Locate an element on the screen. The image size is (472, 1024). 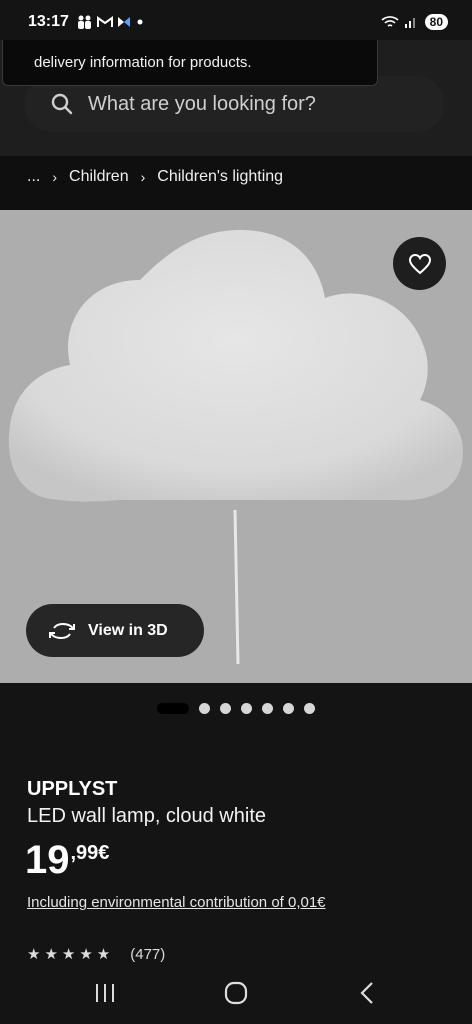
battery-indicator: 80 is located at coordinates (436, 22).